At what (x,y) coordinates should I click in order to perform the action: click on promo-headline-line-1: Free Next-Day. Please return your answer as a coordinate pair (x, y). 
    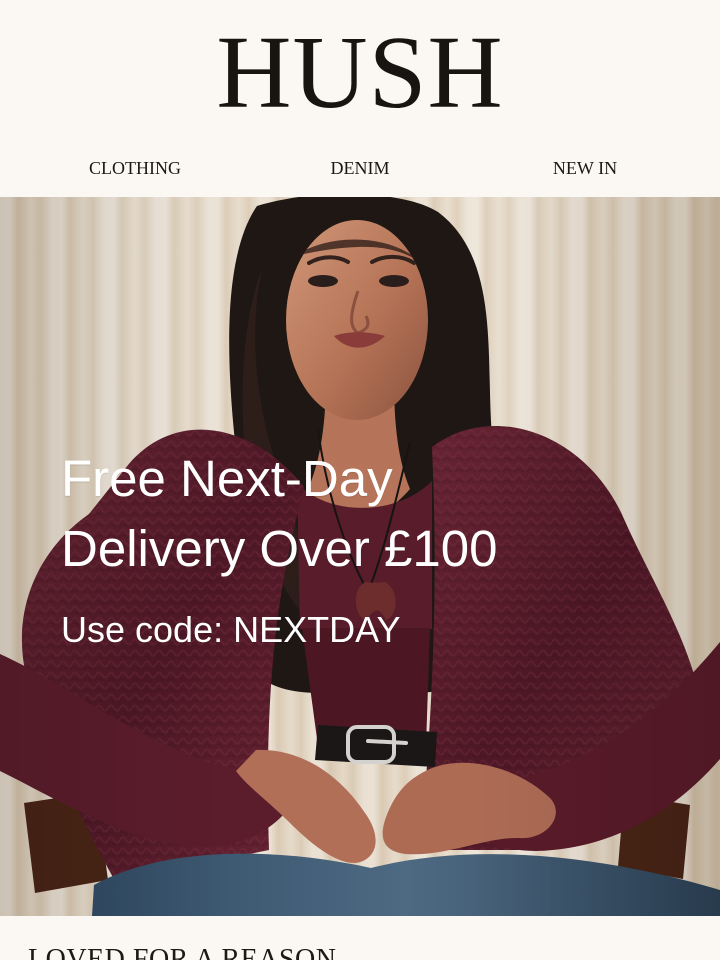
    Looking at the image, I should click on (227, 478).